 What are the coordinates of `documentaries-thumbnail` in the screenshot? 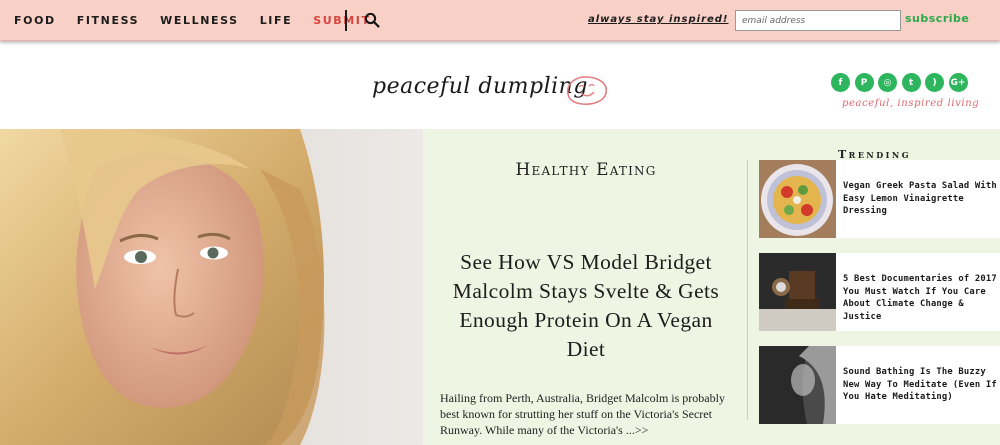 It's located at (797, 292).